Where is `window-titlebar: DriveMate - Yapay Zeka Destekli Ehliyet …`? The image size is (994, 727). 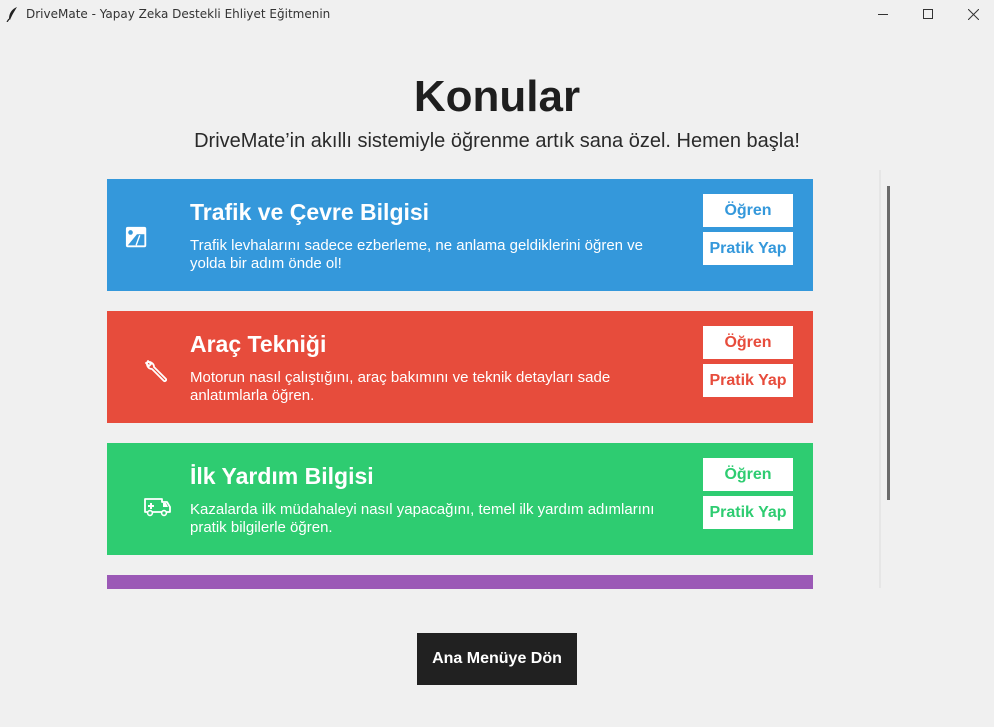 window-titlebar: DriveMate - Yapay Zeka Destekli Ehliyet … is located at coordinates (497, 14).